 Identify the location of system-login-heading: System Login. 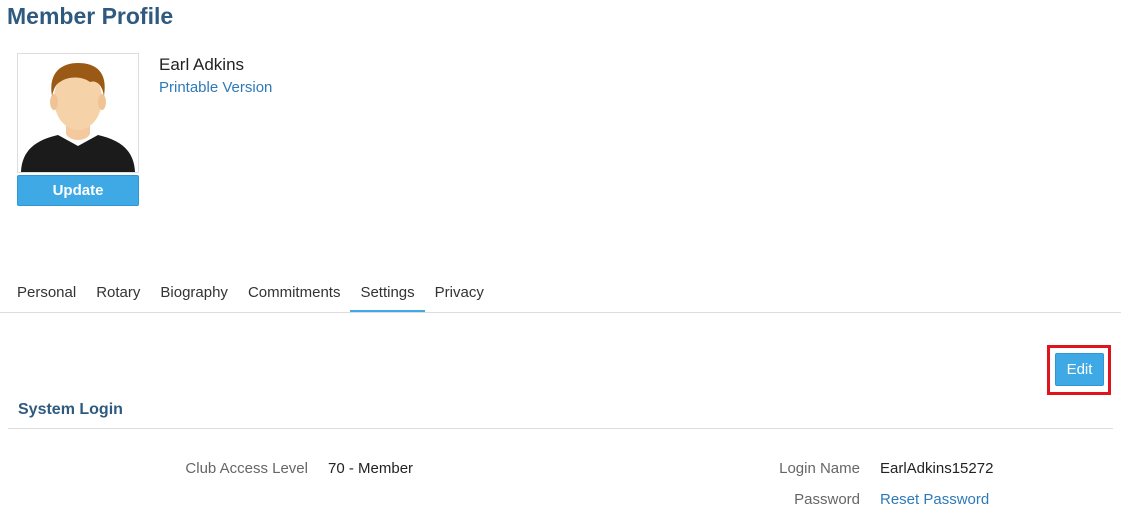
(70, 409).